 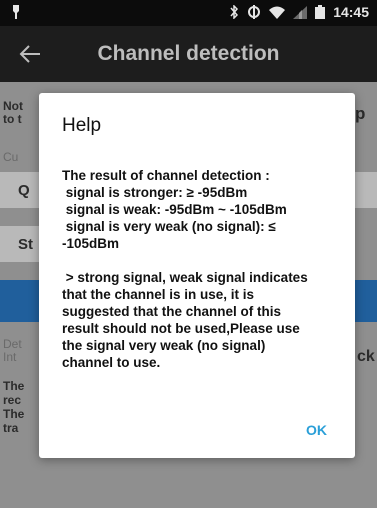 What do you see at coordinates (351, 12) in the screenshot?
I see `clock: 14:45` at bounding box center [351, 12].